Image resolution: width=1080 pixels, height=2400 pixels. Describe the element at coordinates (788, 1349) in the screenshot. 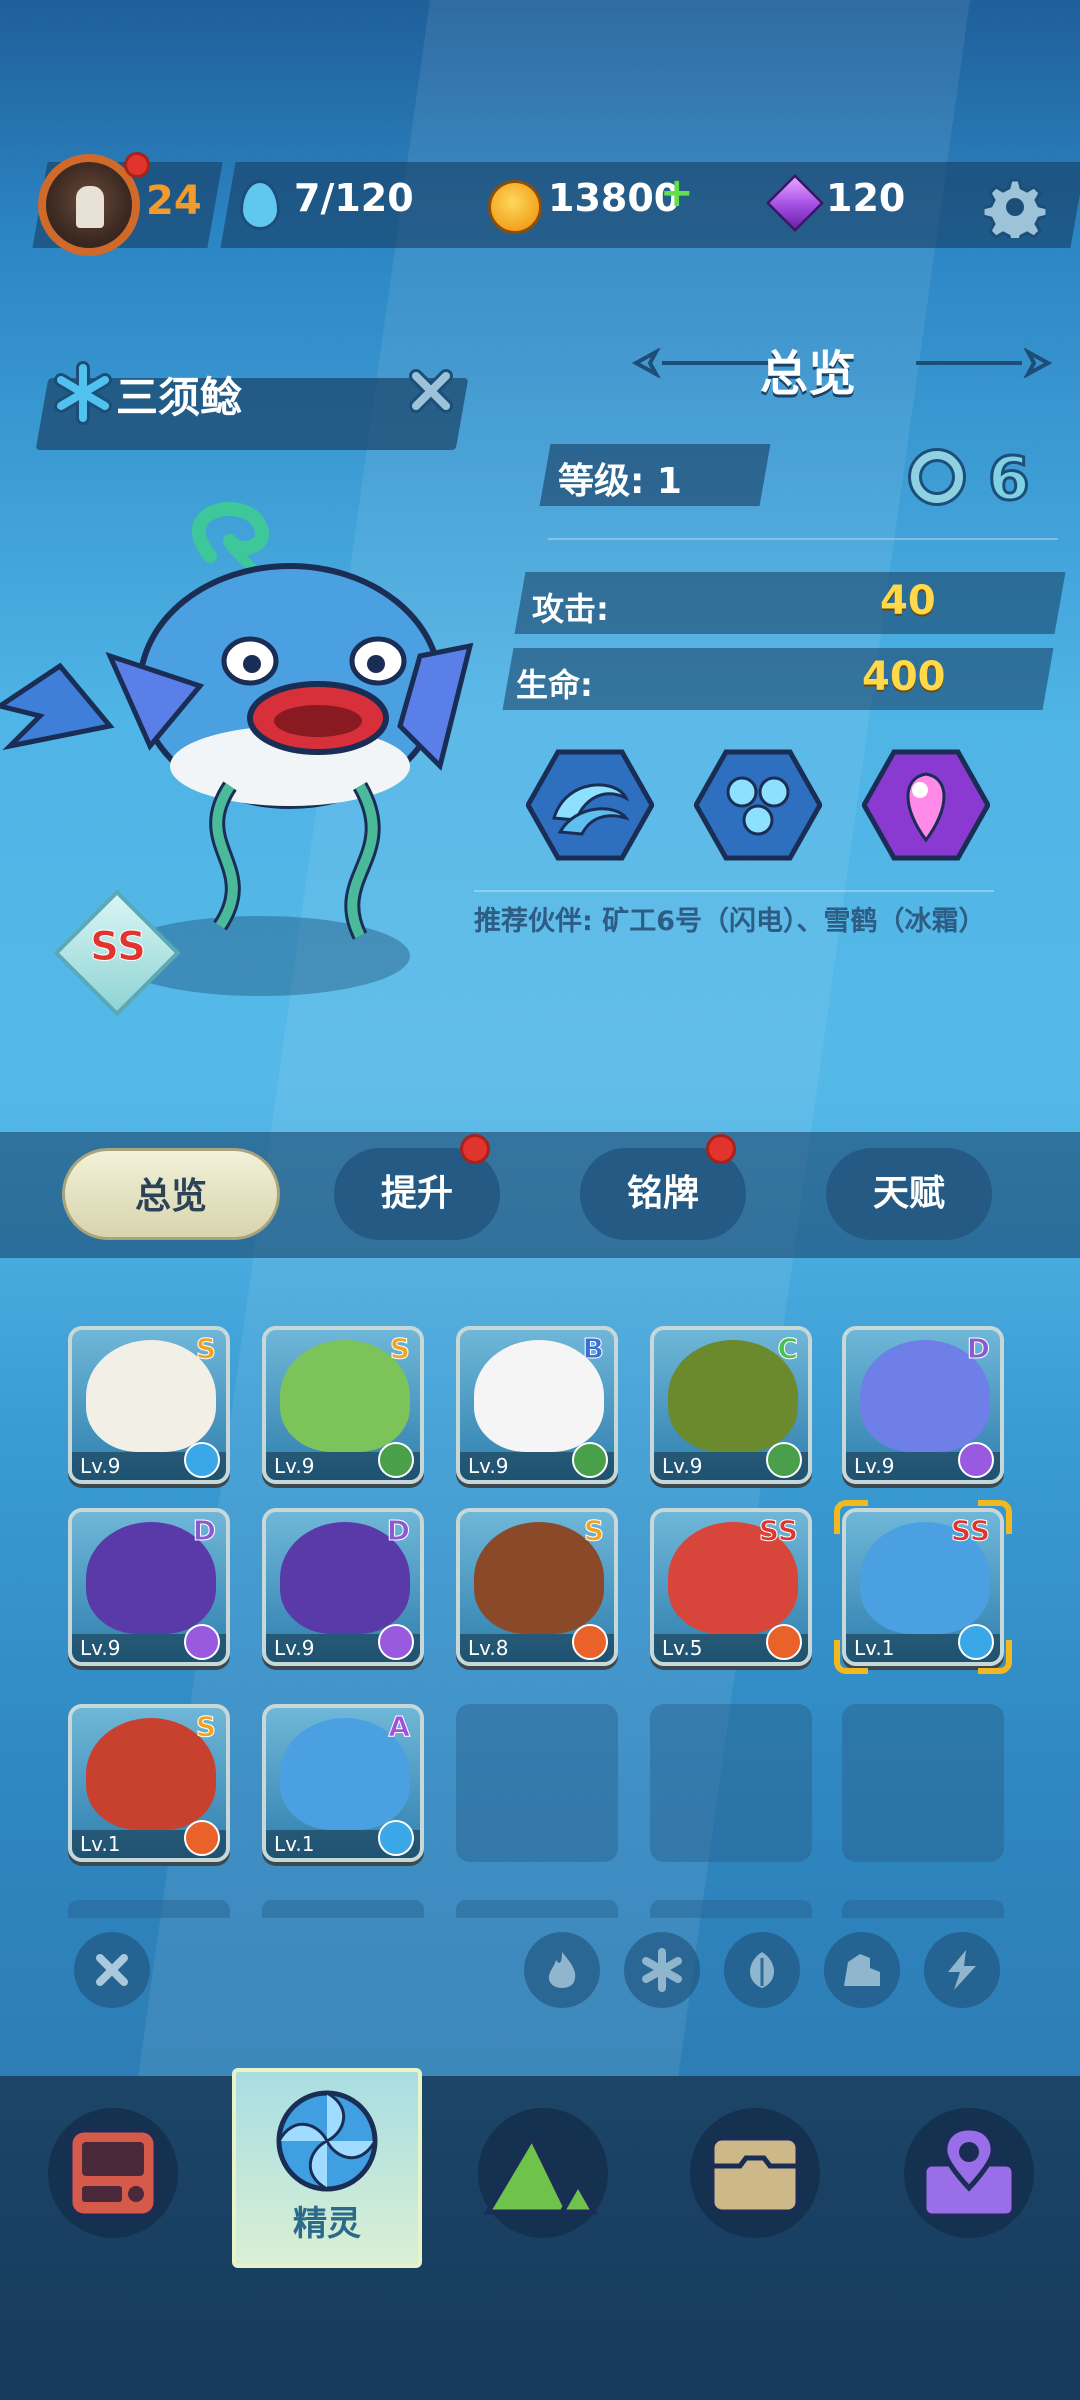

I see `pet-grade: C` at that location.